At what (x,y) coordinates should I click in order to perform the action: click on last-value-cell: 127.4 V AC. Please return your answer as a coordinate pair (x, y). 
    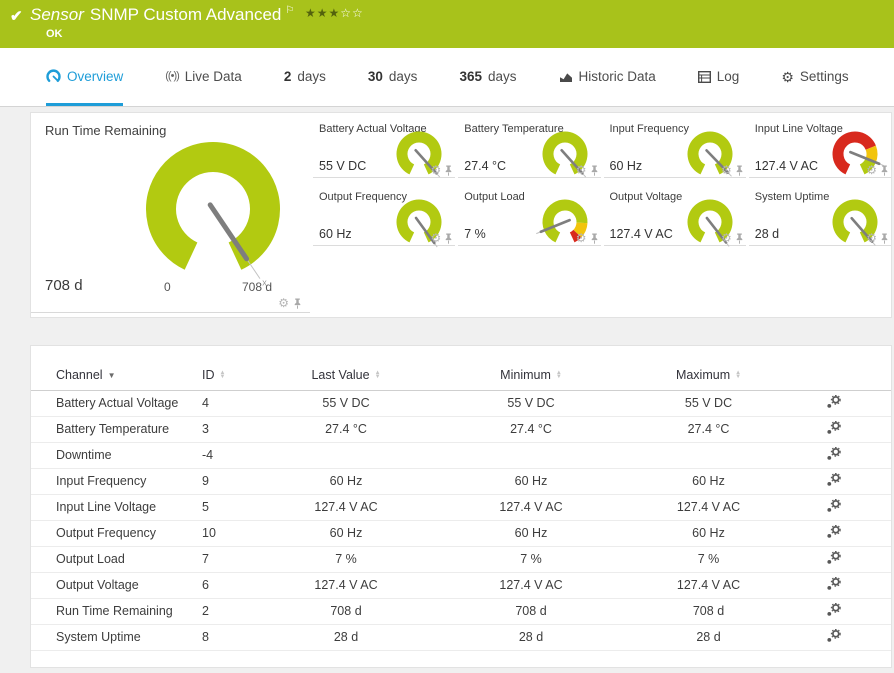
    Looking at the image, I should click on (346, 507).